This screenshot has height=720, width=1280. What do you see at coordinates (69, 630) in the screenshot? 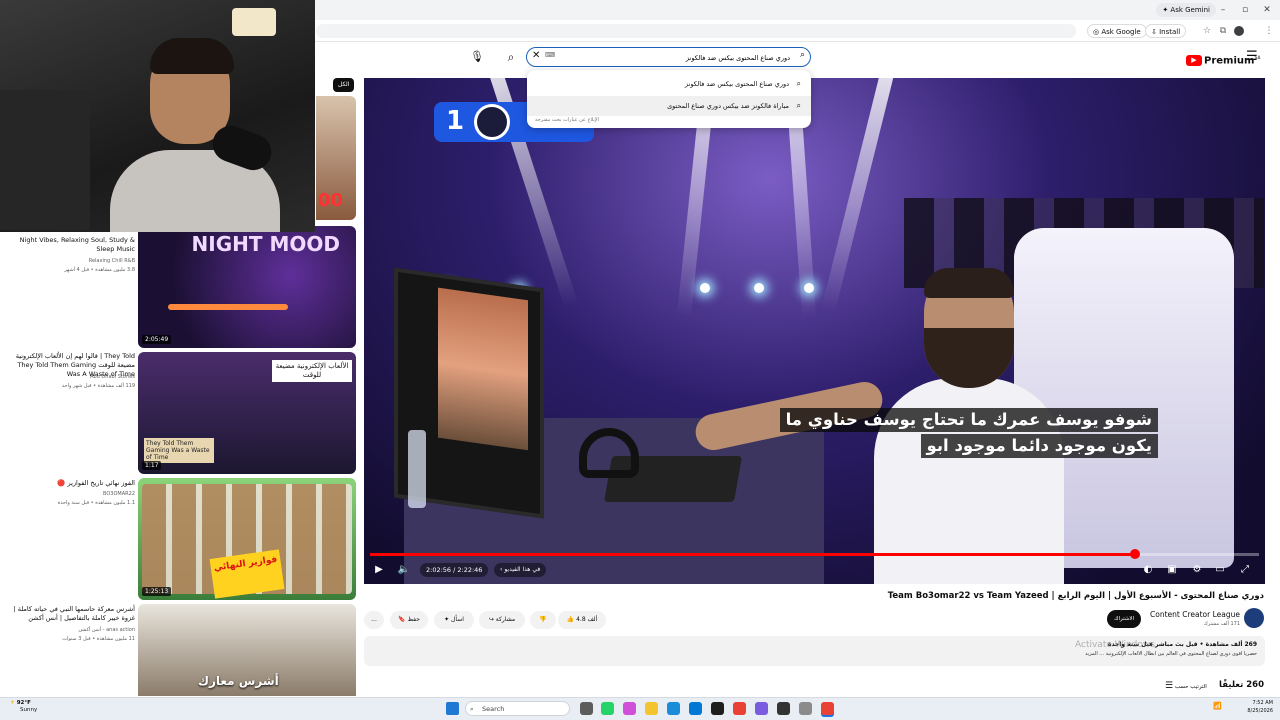
I see `channel-name: anas action - أنس أكشن` at bounding box center [69, 630].